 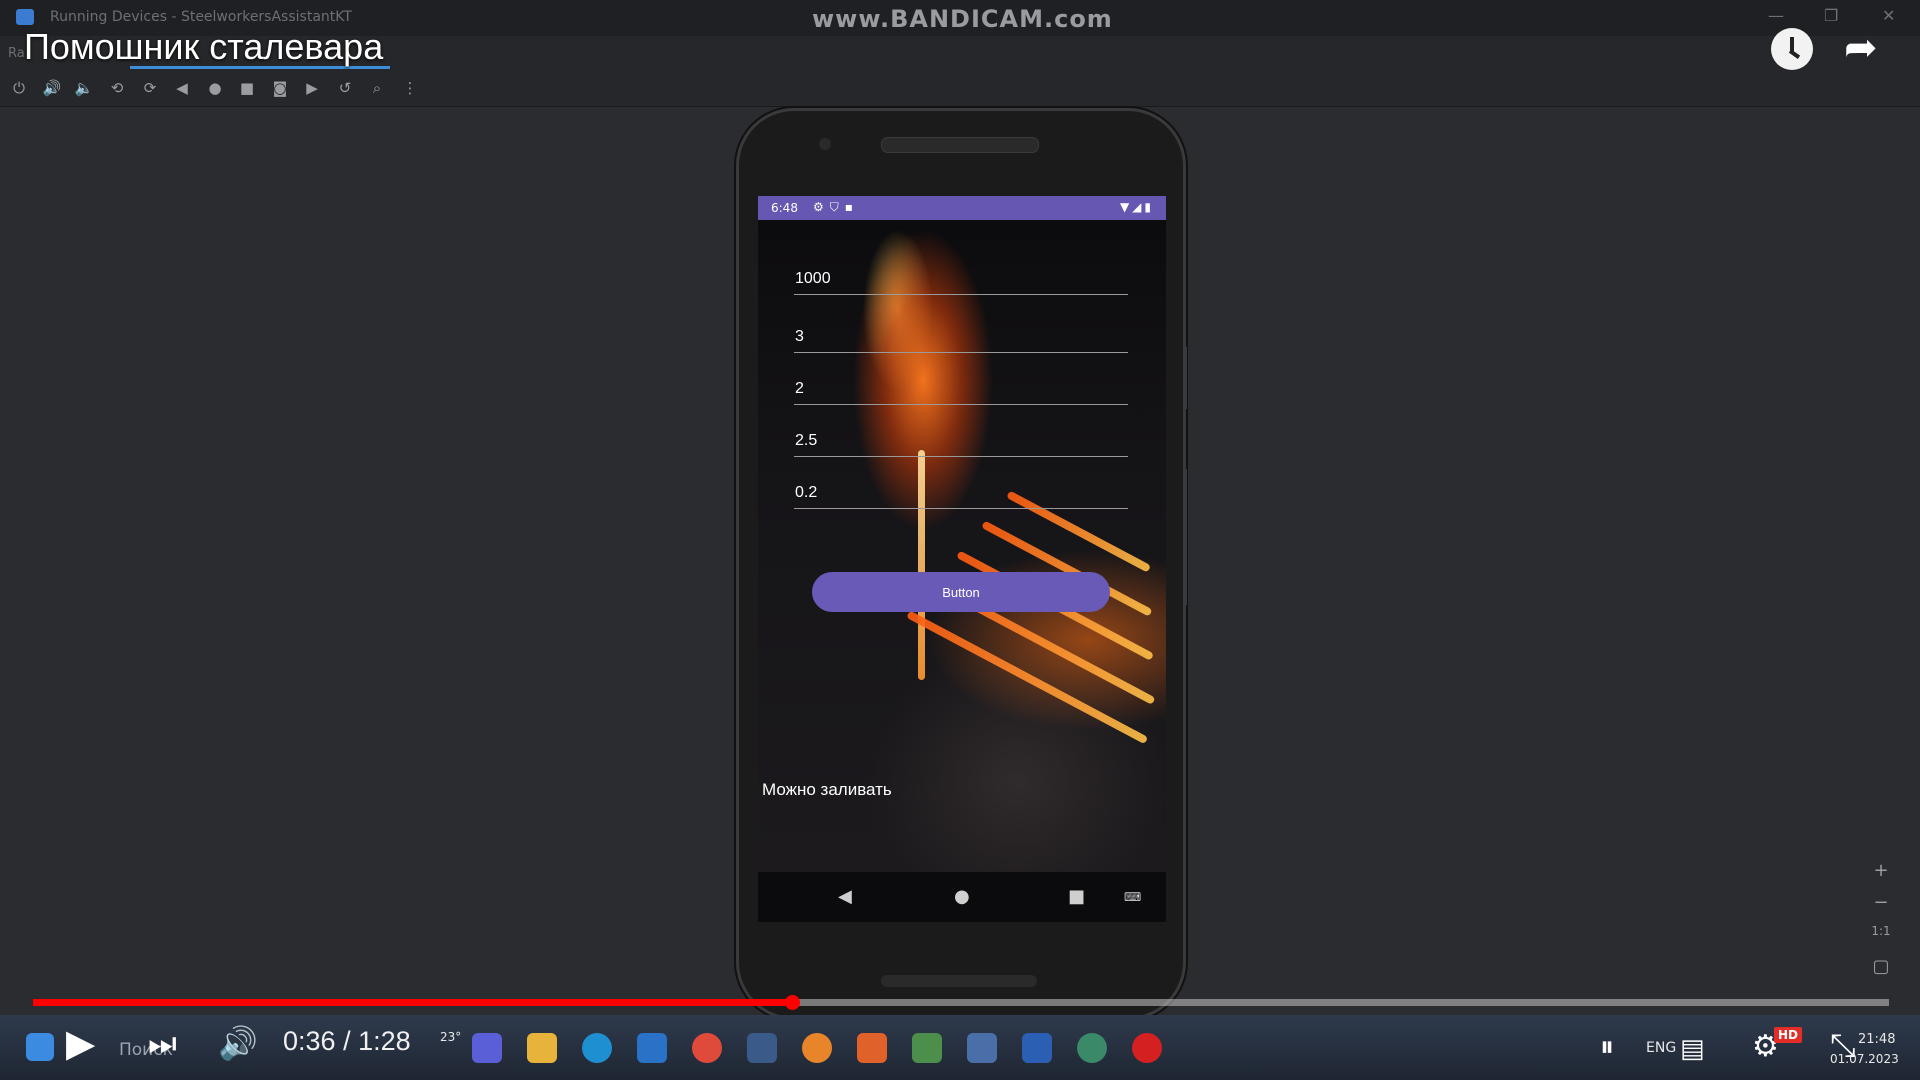 I want to click on input-value: 3, so click(x=799, y=336).